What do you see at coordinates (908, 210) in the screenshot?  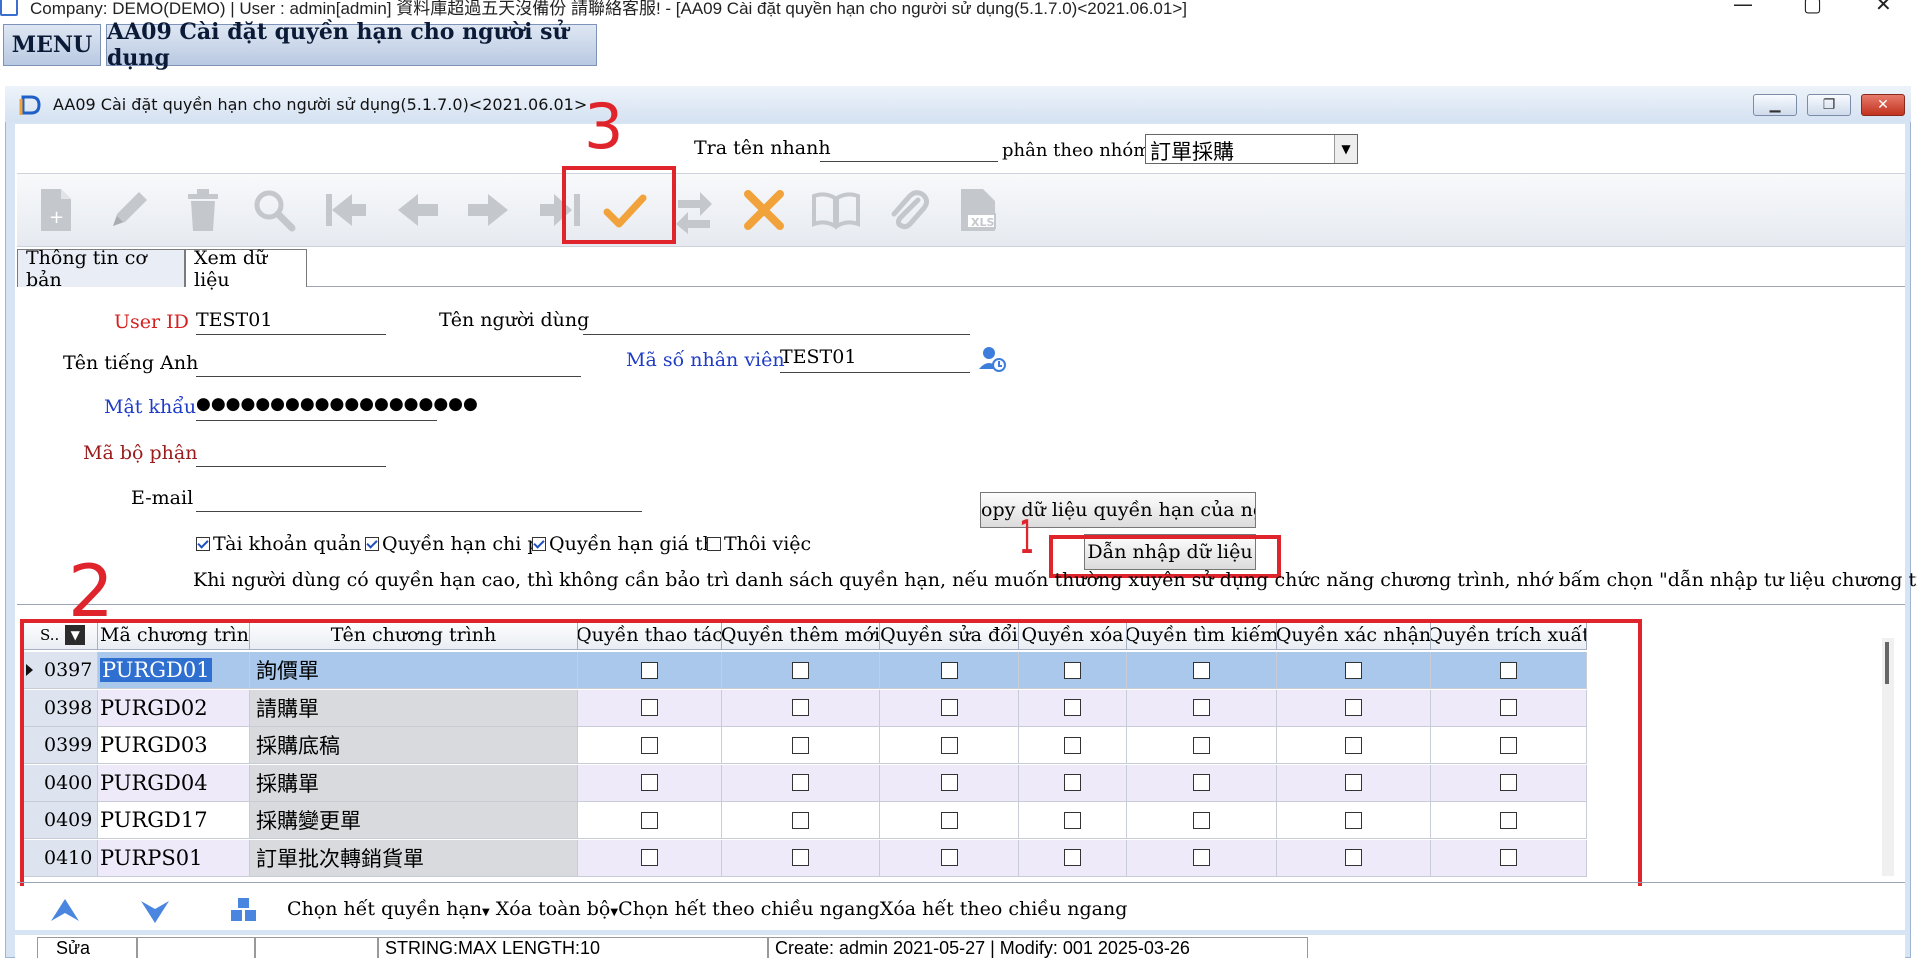 I see `attach-icon` at bounding box center [908, 210].